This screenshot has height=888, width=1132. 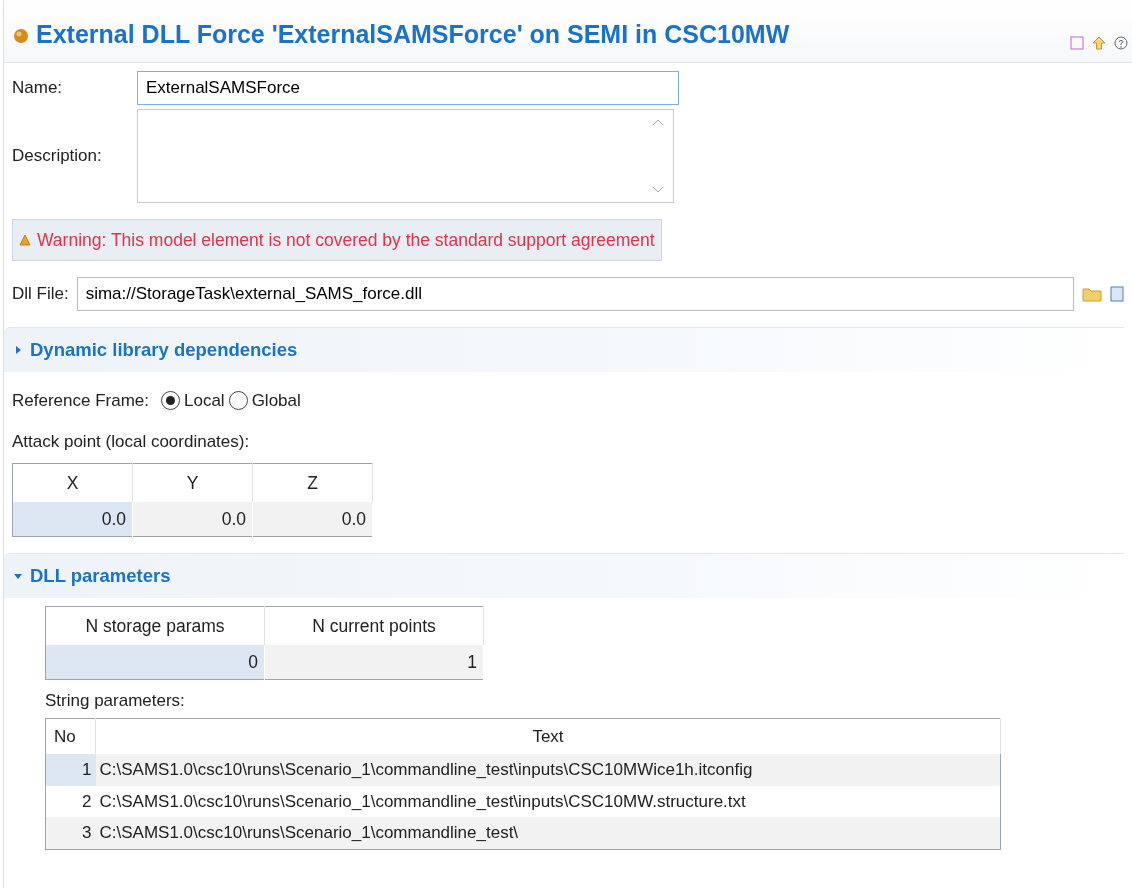 What do you see at coordinates (548, 833) in the screenshot?
I see `table-cell: C:\SAMS1.0\csc10\runs\Scenario_1\commandline_test\` at bounding box center [548, 833].